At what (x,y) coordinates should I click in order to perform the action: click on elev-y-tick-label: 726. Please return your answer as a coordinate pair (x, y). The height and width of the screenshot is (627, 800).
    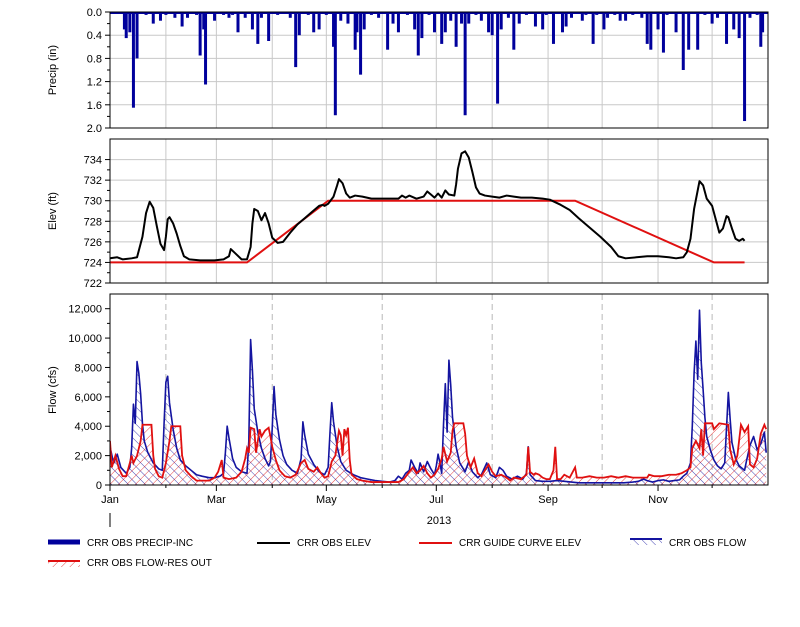
    Looking at the image, I should click on (93, 243).